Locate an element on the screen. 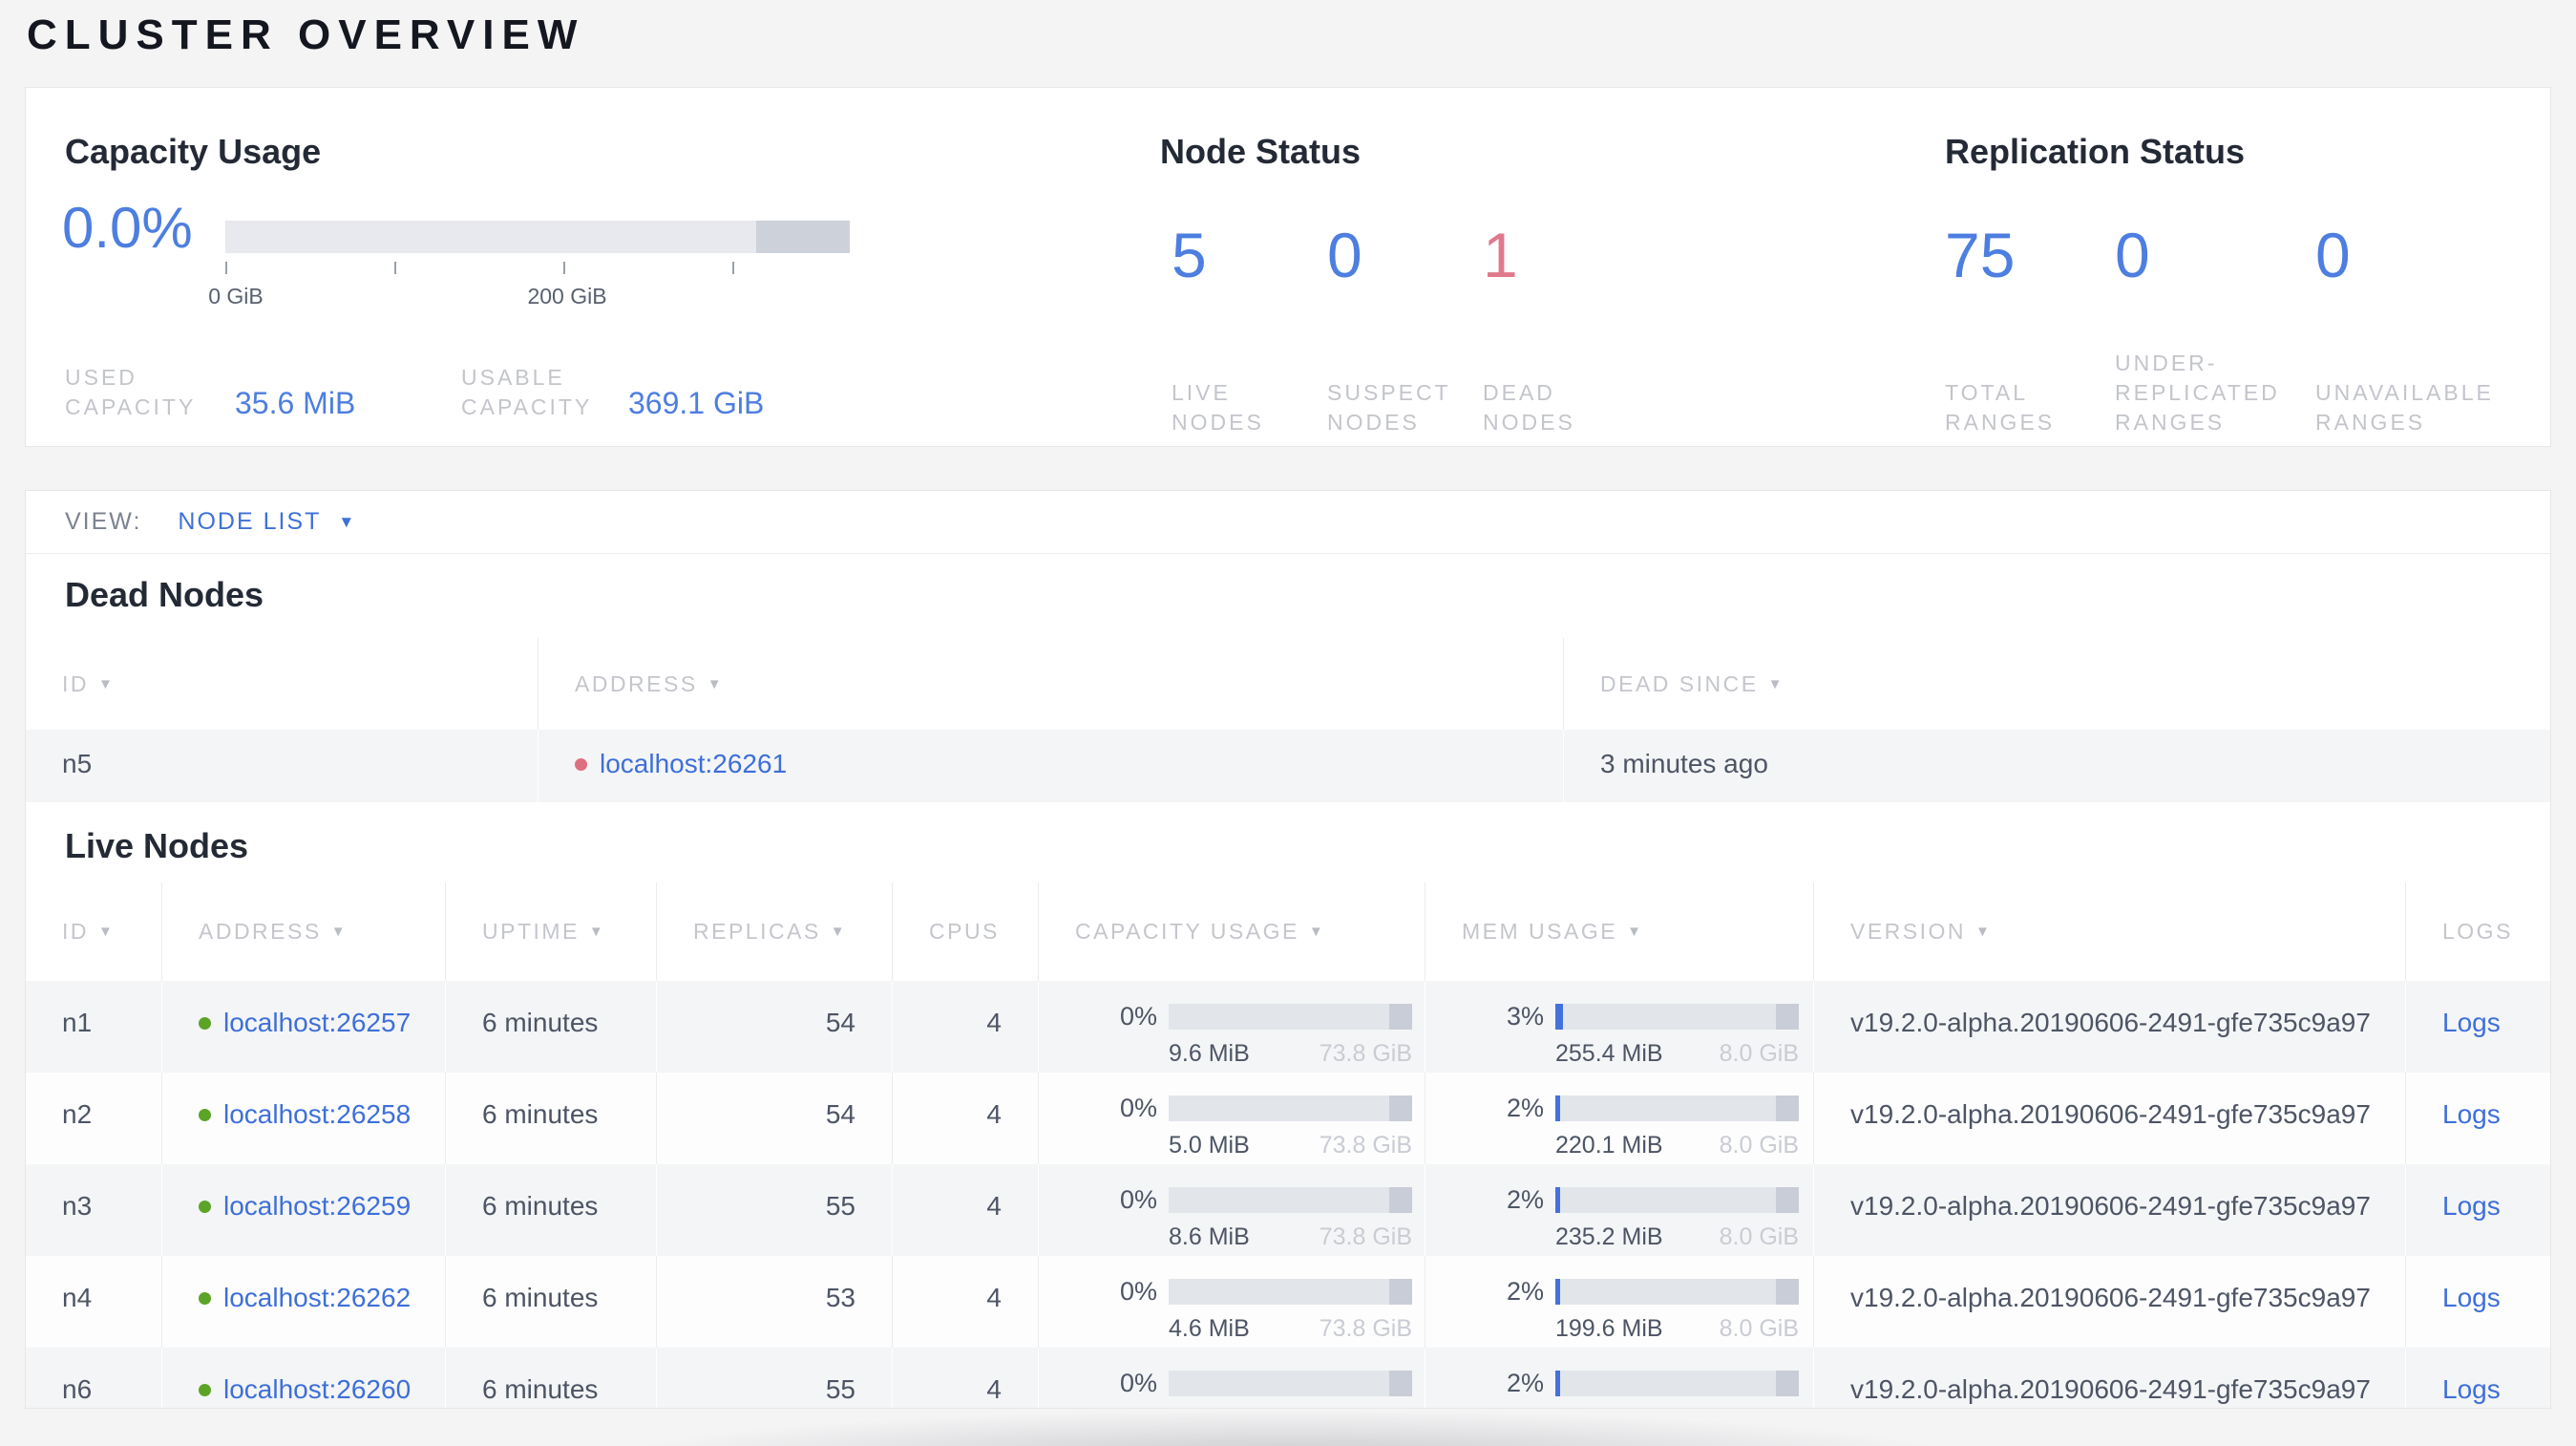  cell-logs: Logs is located at coordinates (2478, 1302).